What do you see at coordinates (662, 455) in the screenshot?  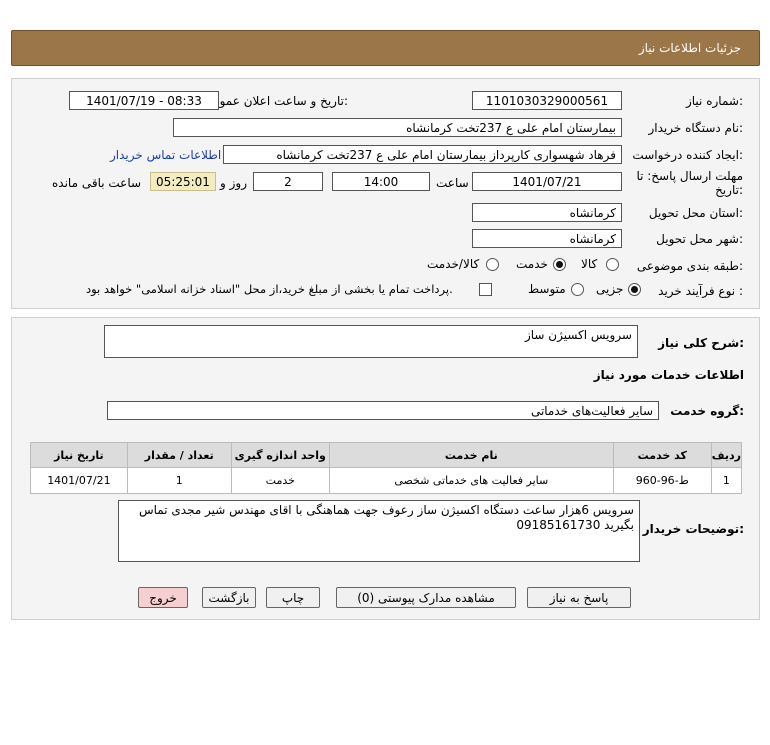 I see `col-service-code: کد خدمت` at bounding box center [662, 455].